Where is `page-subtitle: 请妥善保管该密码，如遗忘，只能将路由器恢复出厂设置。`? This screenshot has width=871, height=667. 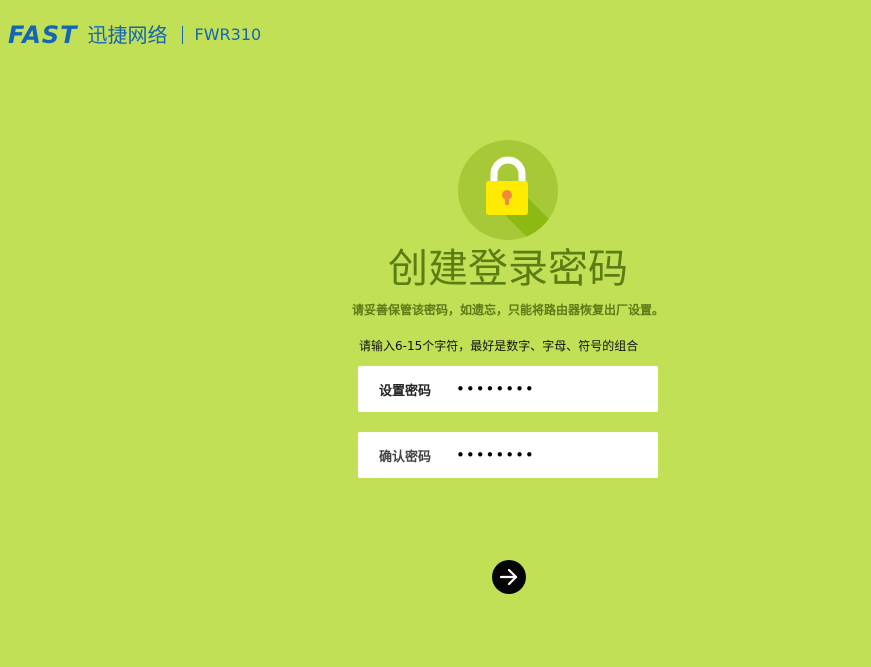 page-subtitle: 请妥善保管该密码，如遗忘，只能将路由器恢复出厂设置。 is located at coordinates (507, 310).